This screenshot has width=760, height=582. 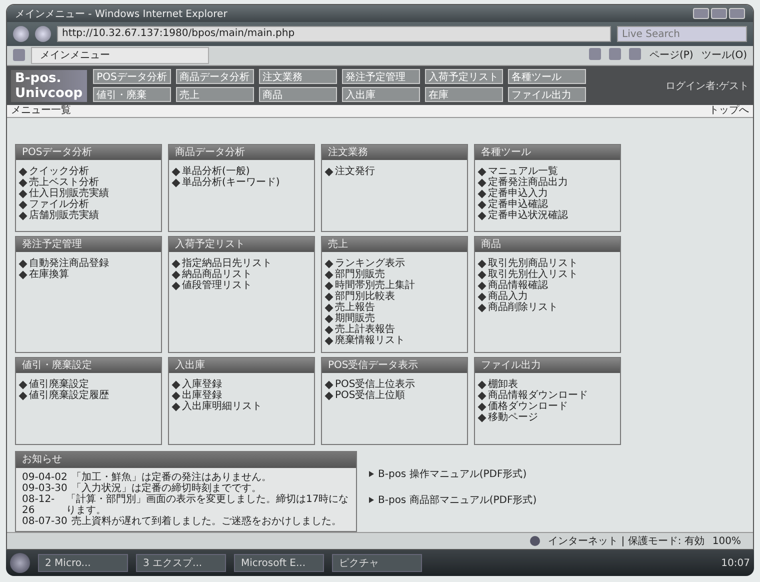 What do you see at coordinates (88, 274) in the screenshot?
I see `menu-link: 在庫換算` at bounding box center [88, 274].